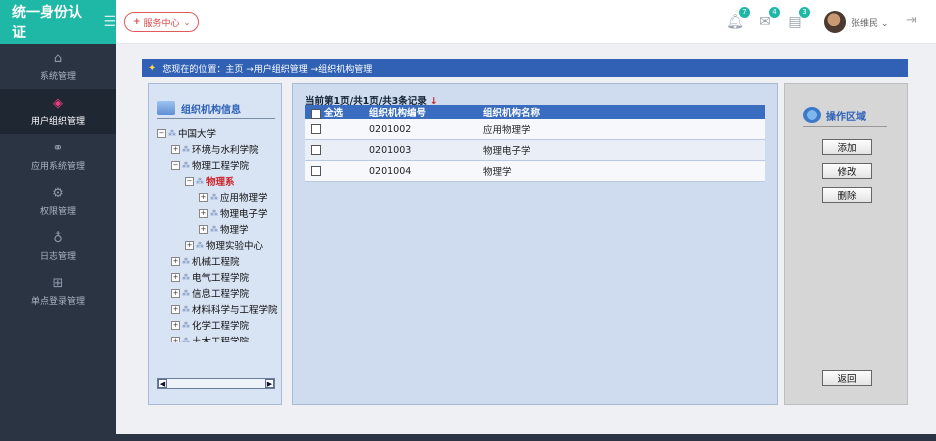  What do you see at coordinates (334, 113) in the screenshot?
I see `select-all-label: 全选` at bounding box center [334, 113].